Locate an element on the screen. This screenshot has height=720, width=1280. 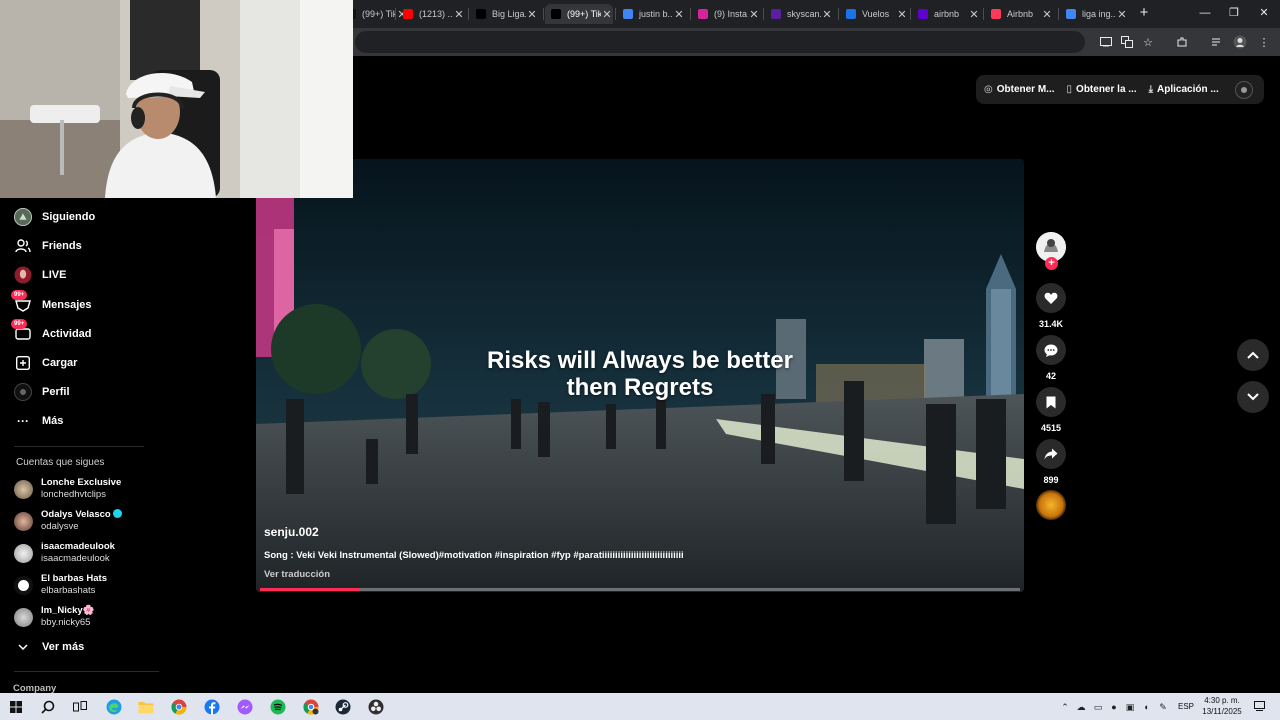
video-progress-bar is located at coordinates (640, 589).